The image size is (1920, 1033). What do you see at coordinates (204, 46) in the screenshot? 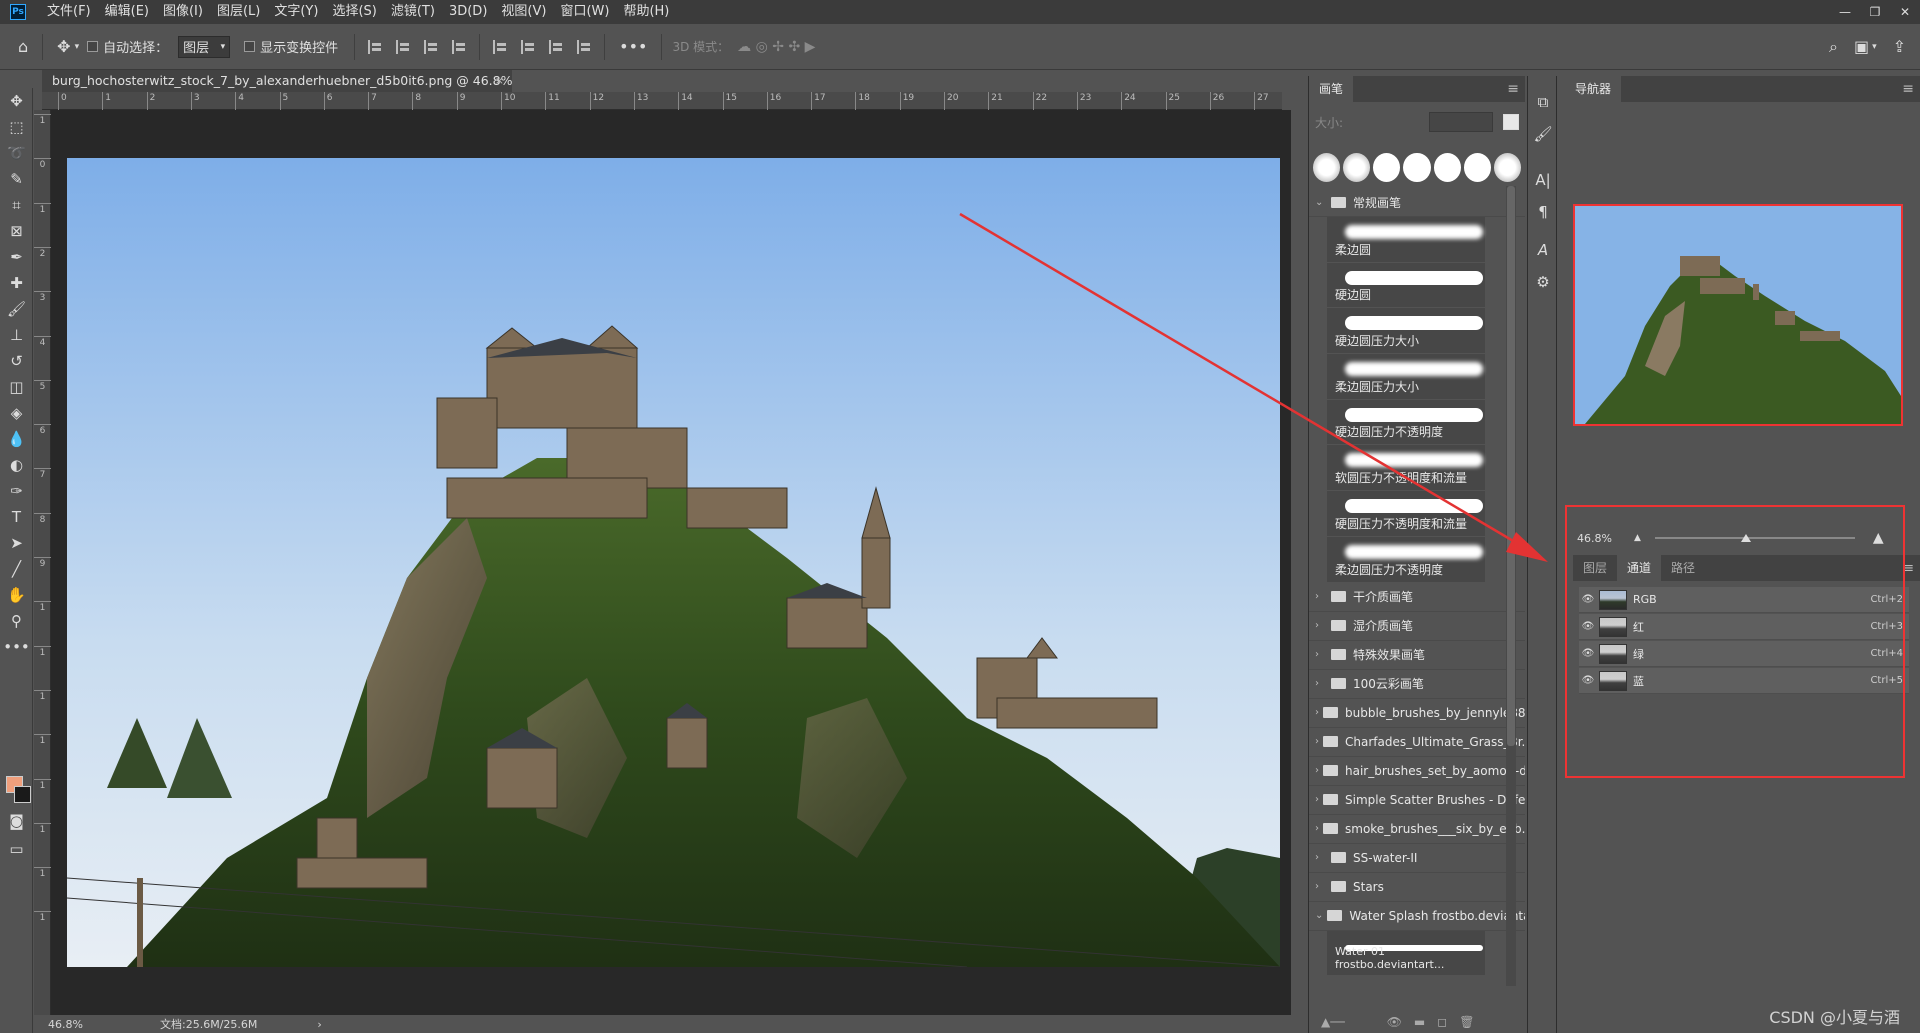
I see `layer-select-dropdown: 图层 ▾` at bounding box center [204, 46].